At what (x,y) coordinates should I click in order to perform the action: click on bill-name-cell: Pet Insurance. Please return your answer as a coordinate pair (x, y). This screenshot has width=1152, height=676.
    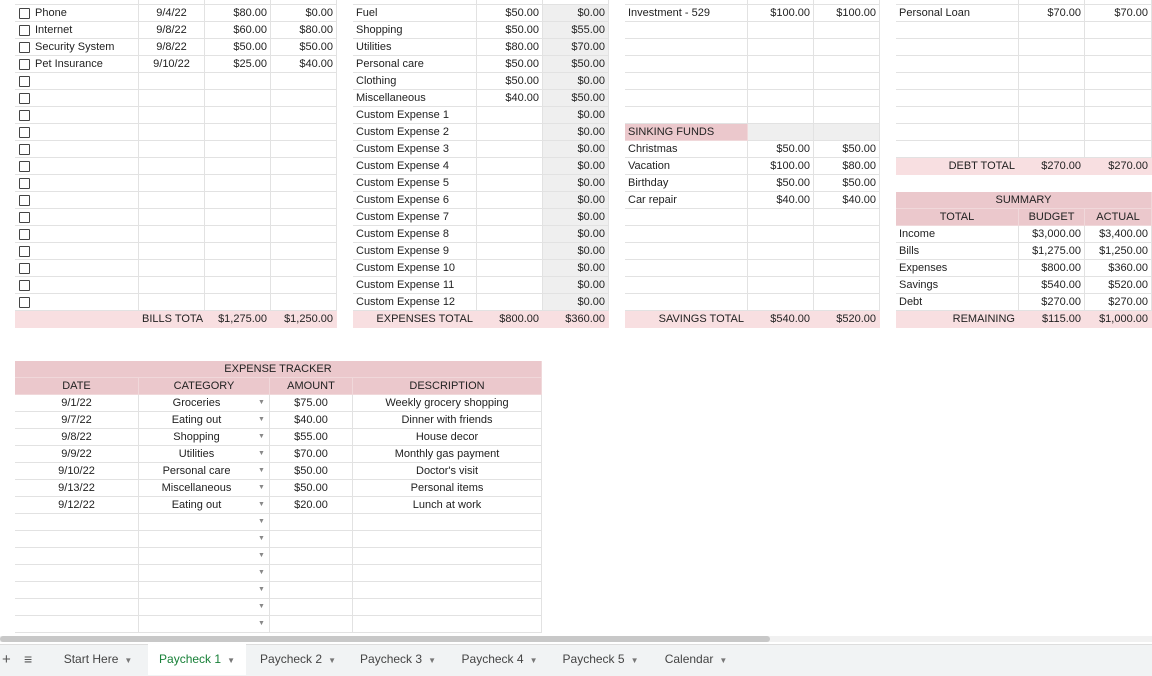
    Looking at the image, I should click on (77, 64).